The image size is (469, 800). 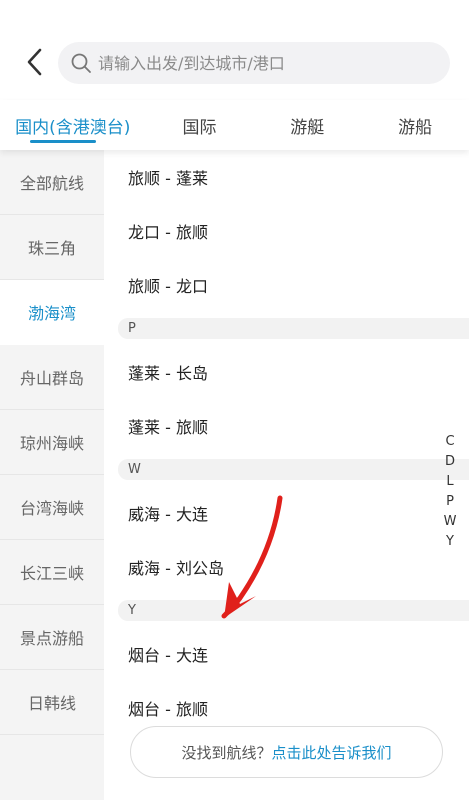 What do you see at coordinates (168, 427) in the screenshot?
I see `route-label: 蓬莱 - 旅顺` at bounding box center [168, 427].